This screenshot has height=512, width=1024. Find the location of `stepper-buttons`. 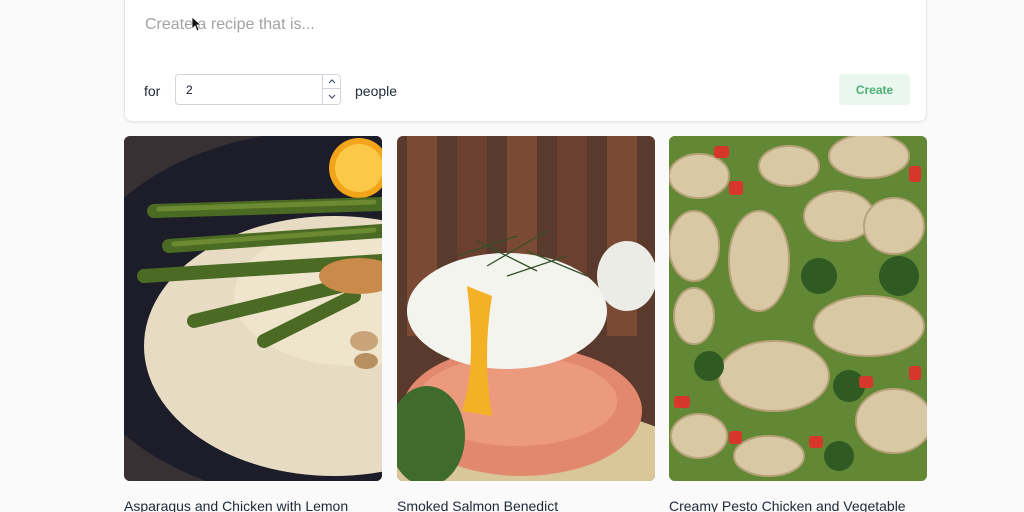

stepper-buttons is located at coordinates (331, 89).